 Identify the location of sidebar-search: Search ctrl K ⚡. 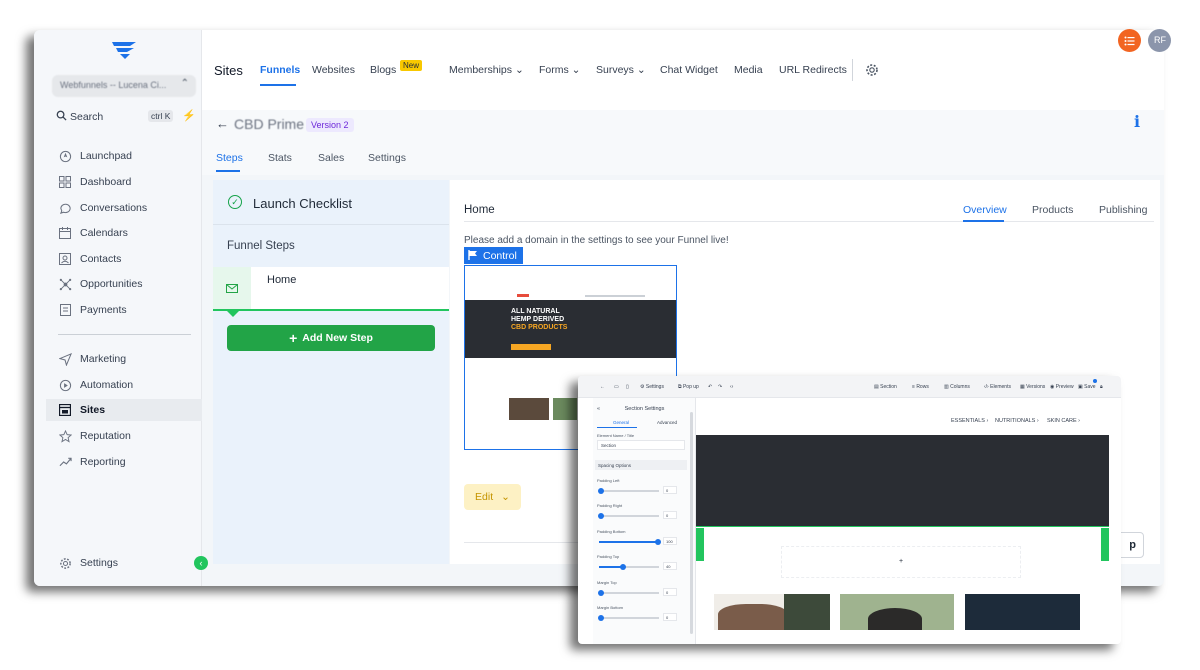
(124, 117).